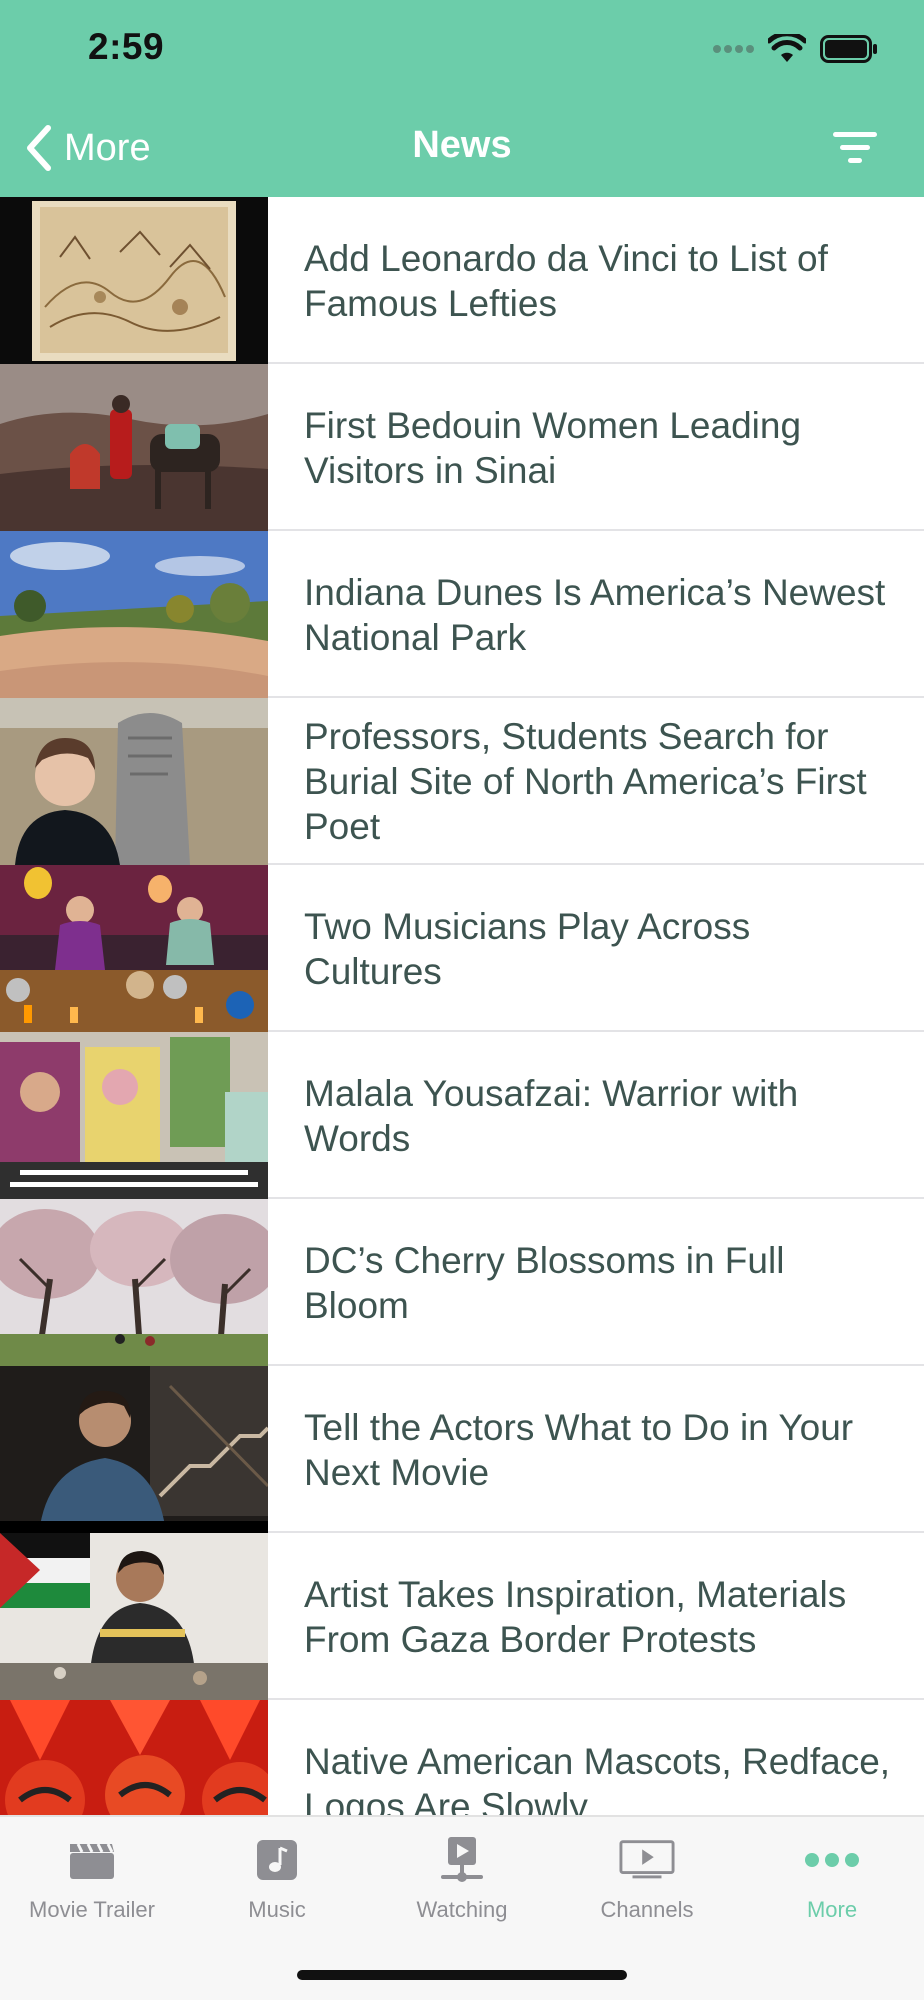 The height and width of the screenshot is (2000, 924). What do you see at coordinates (462, 98) in the screenshot?
I see `navigation-header: 2:59 More News` at bounding box center [462, 98].